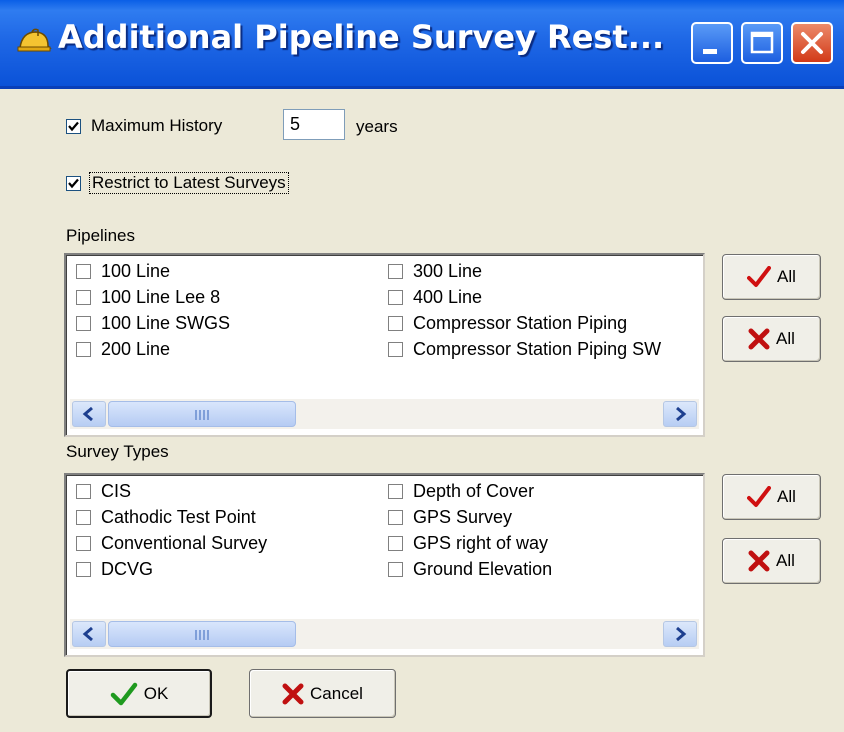 This screenshot has height=732, width=844. What do you see at coordinates (34, 41) in the screenshot?
I see `hardhat-icon` at bounding box center [34, 41].